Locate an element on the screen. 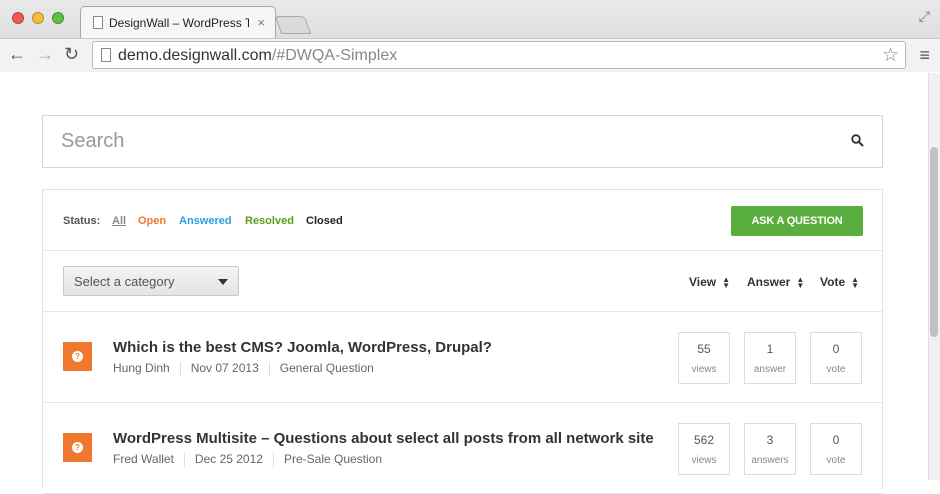 The width and height of the screenshot is (940, 494). question-author: Hung Dinh is located at coordinates (141, 368).